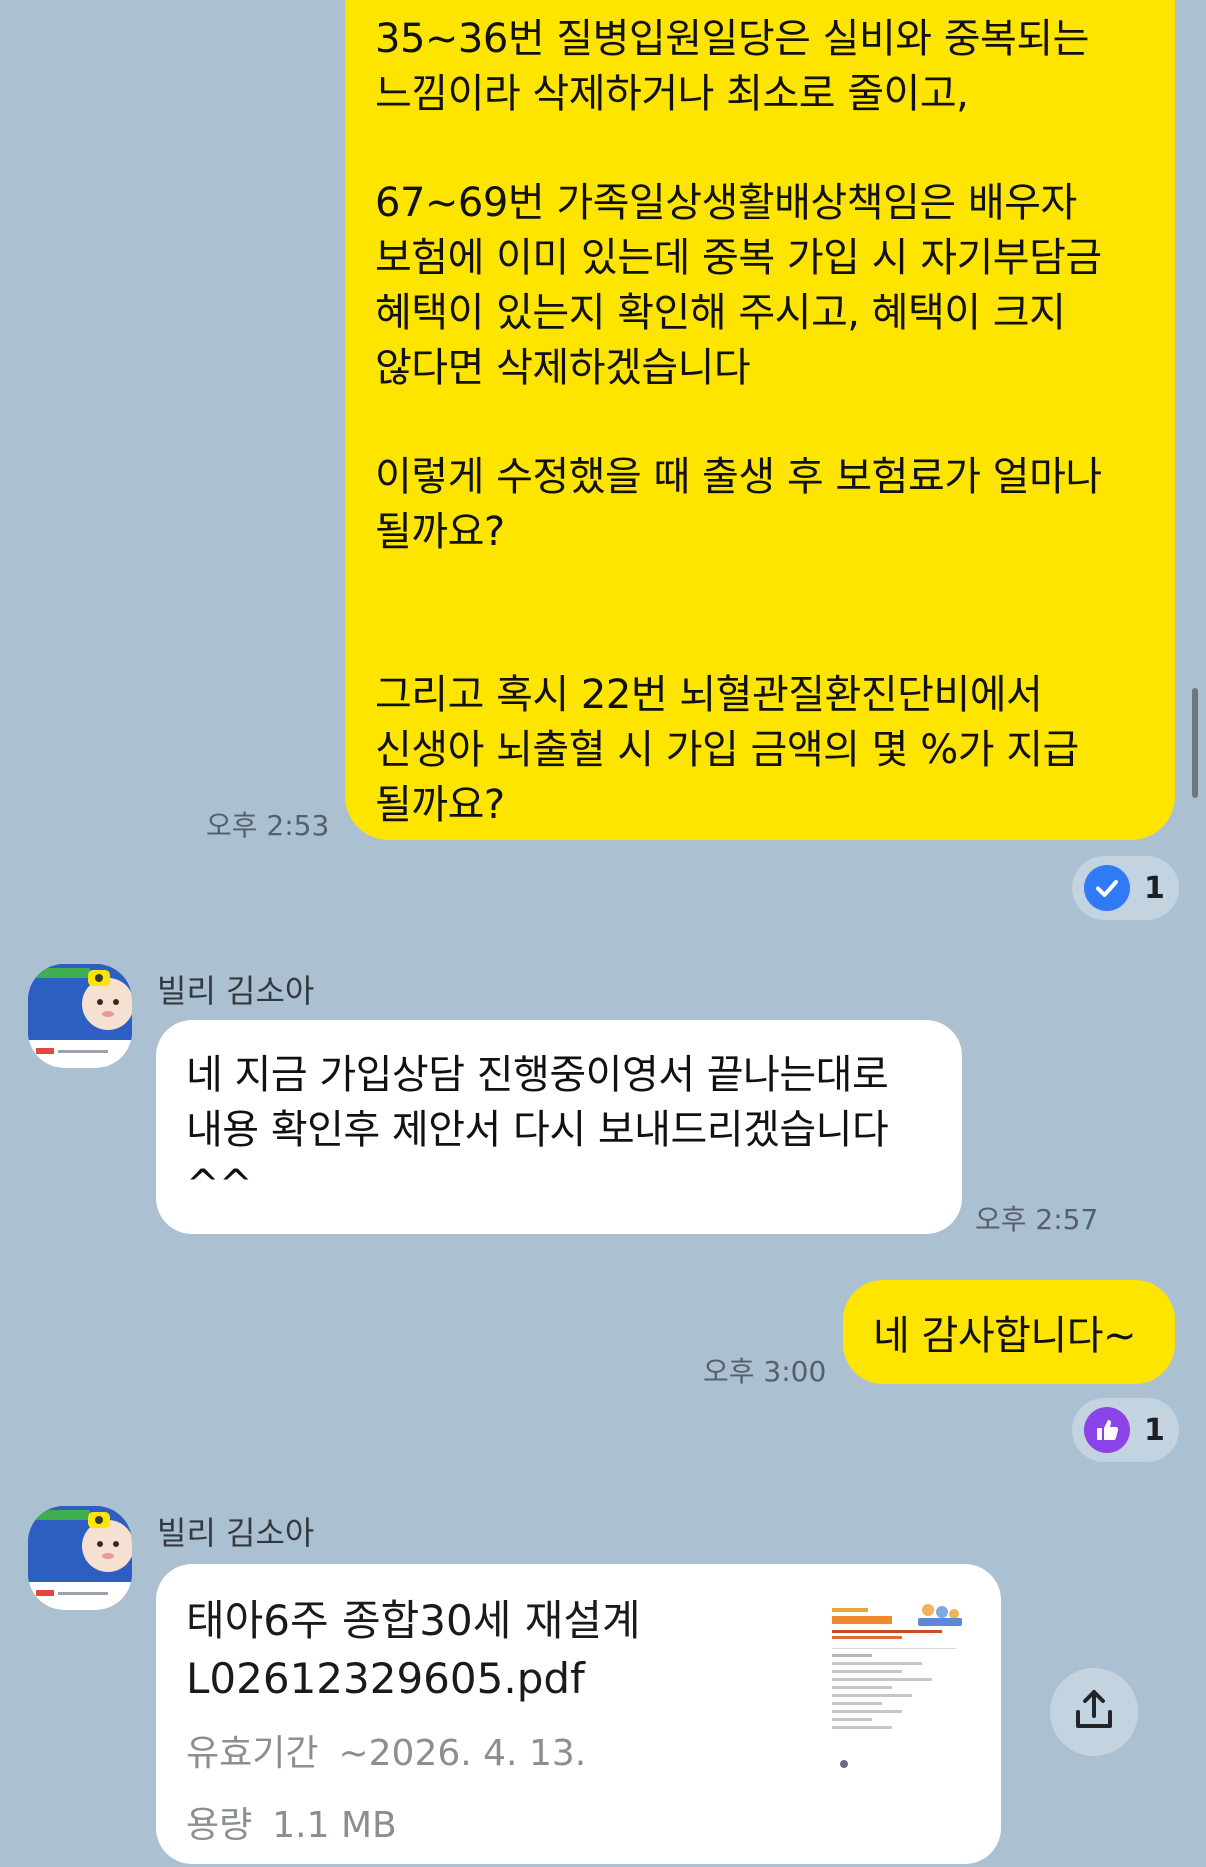  I want to click on share-button, so click(1094, 1712).